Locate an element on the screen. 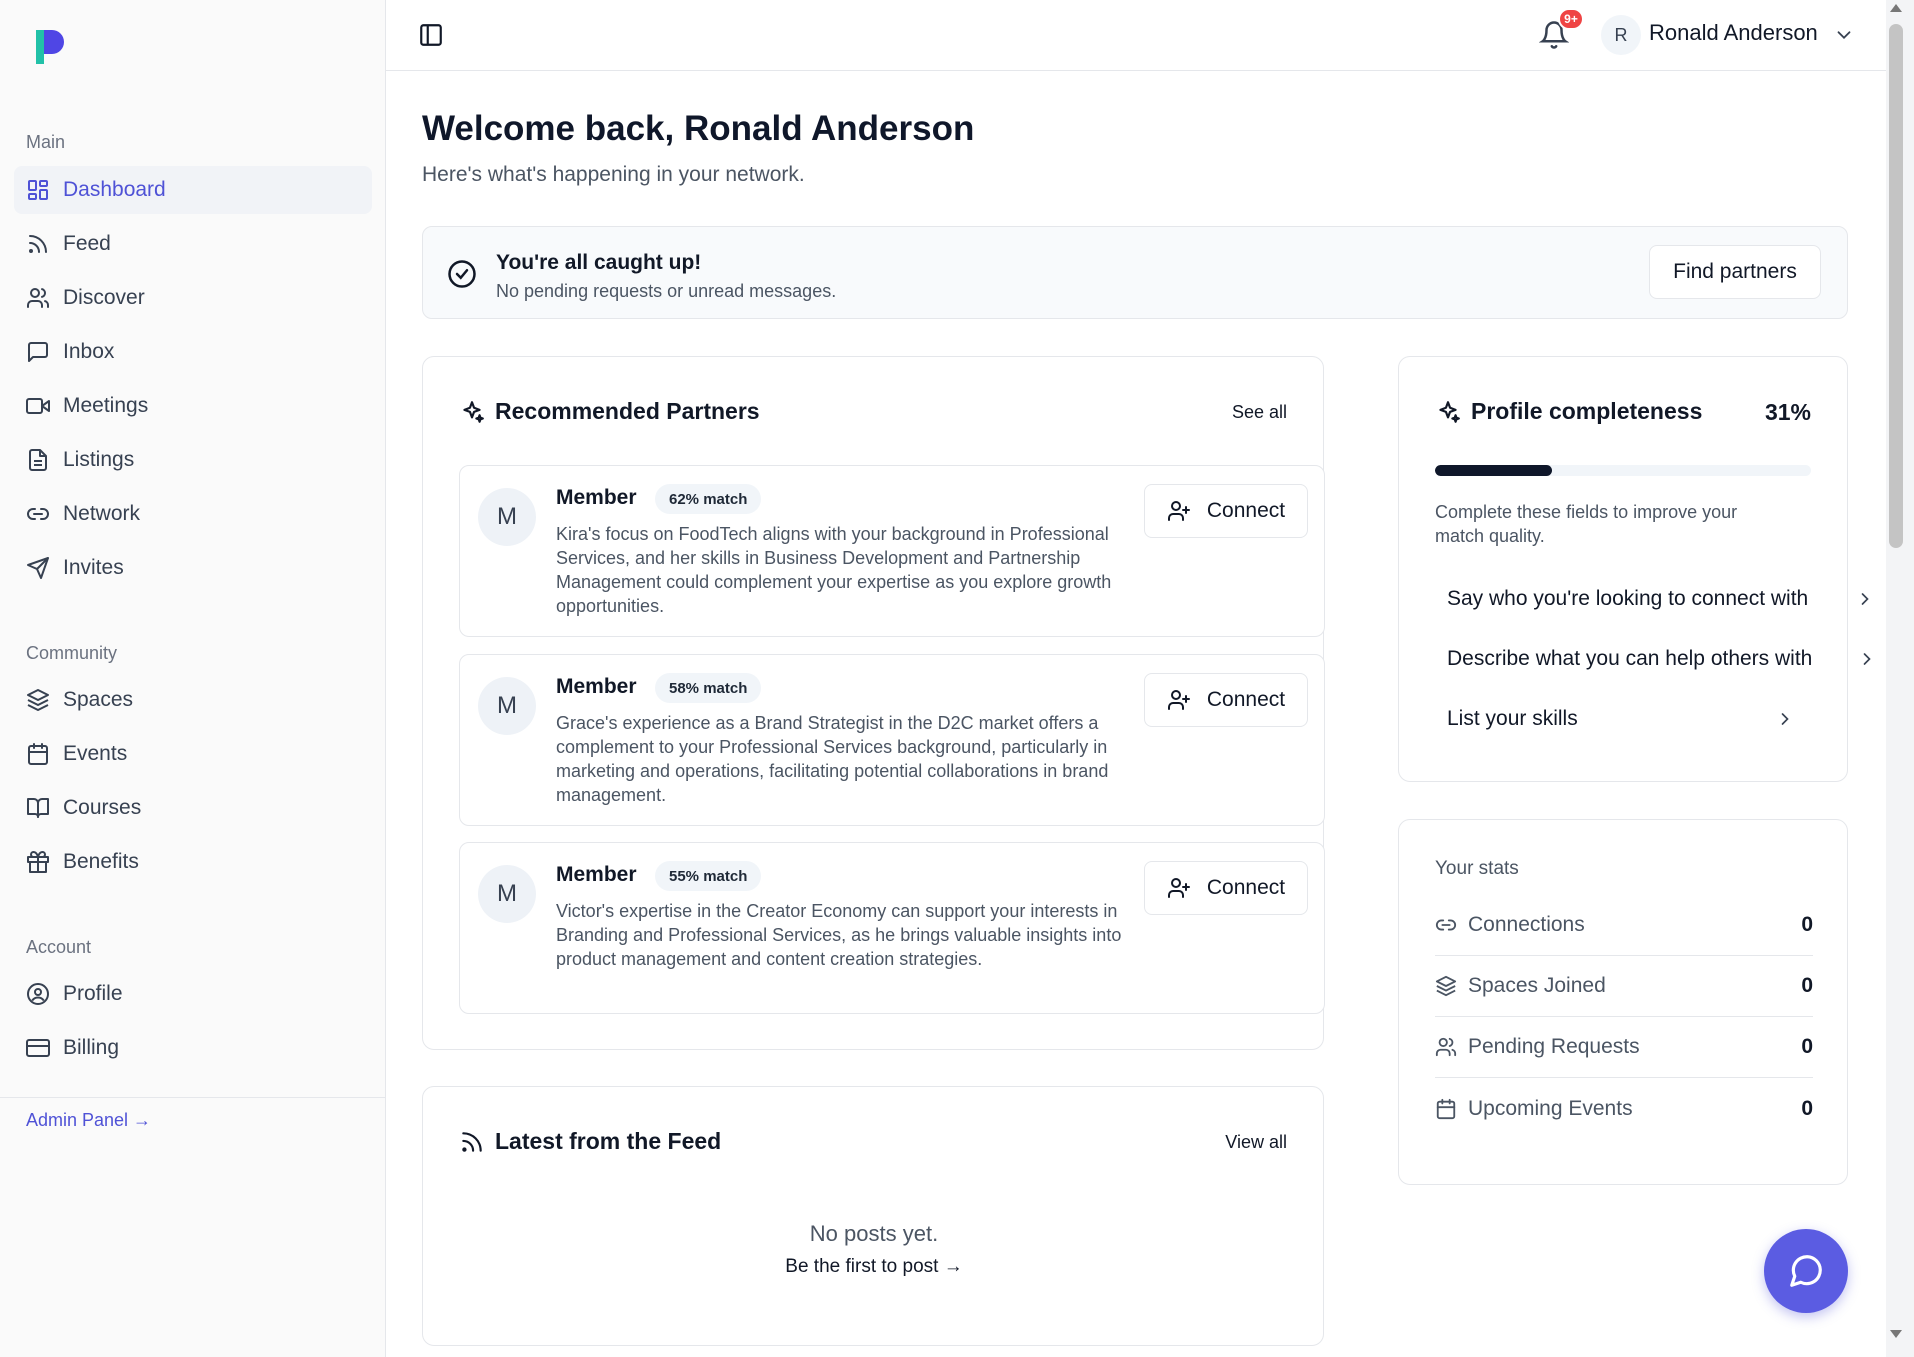  match-badge: 62% match is located at coordinates (708, 499).